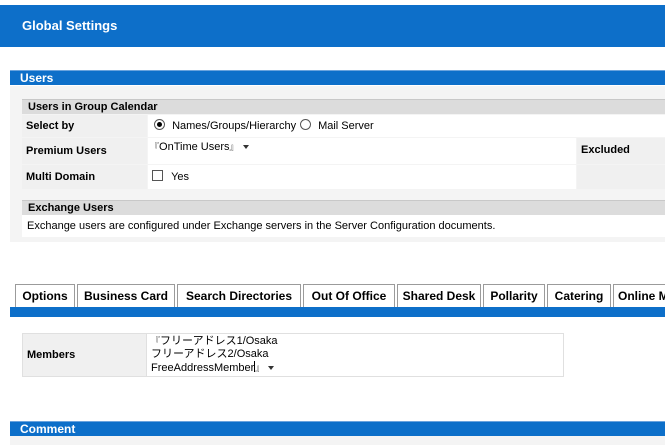 The height and width of the screenshot is (445, 665). I want to click on premium-users-field: 『OnTime Users』, so click(362, 151).